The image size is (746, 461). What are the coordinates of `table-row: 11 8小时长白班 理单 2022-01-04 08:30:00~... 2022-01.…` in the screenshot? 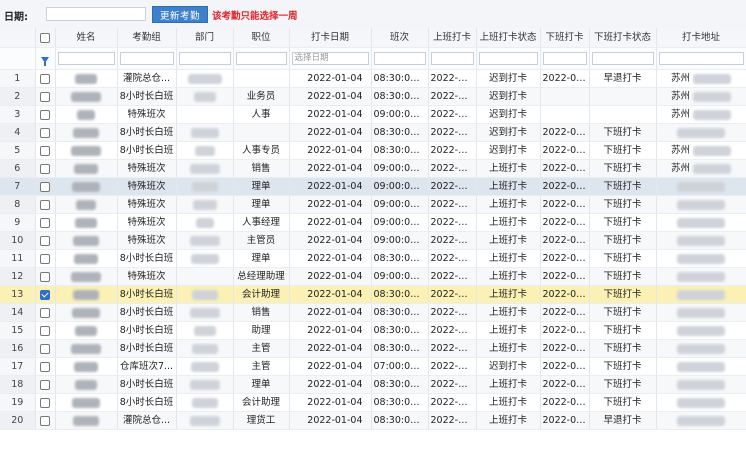 It's located at (373, 258).